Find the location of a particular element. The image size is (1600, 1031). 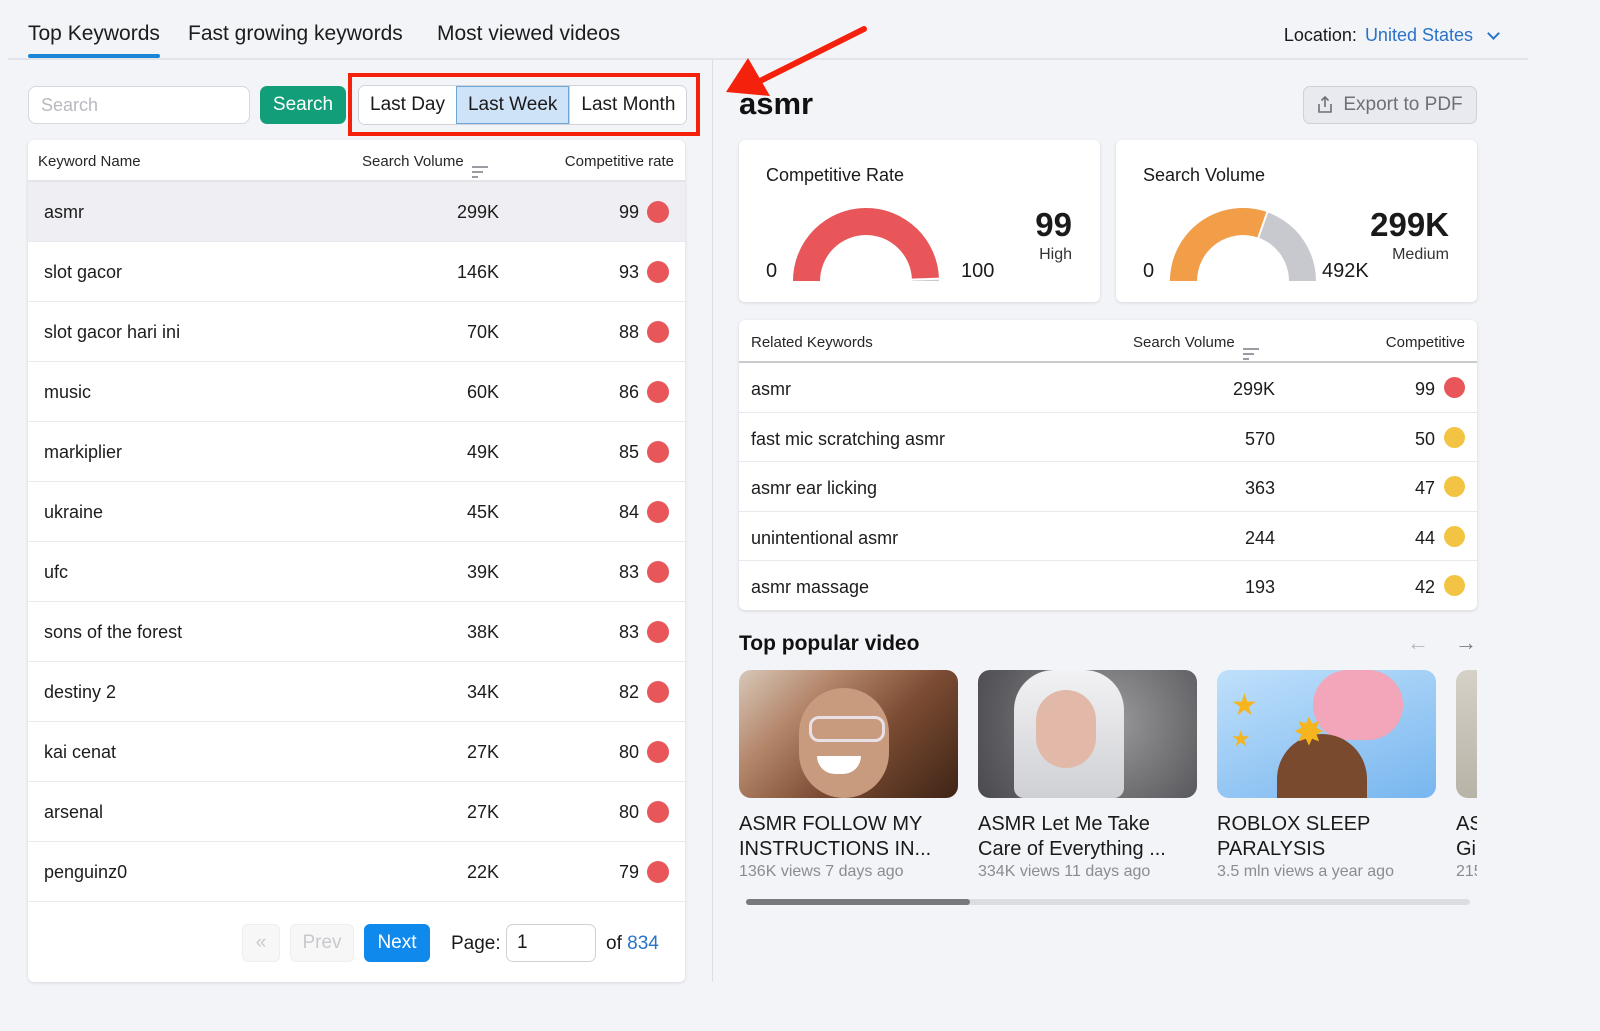

keyword-name: destiny 2 is located at coordinates (80, 692).